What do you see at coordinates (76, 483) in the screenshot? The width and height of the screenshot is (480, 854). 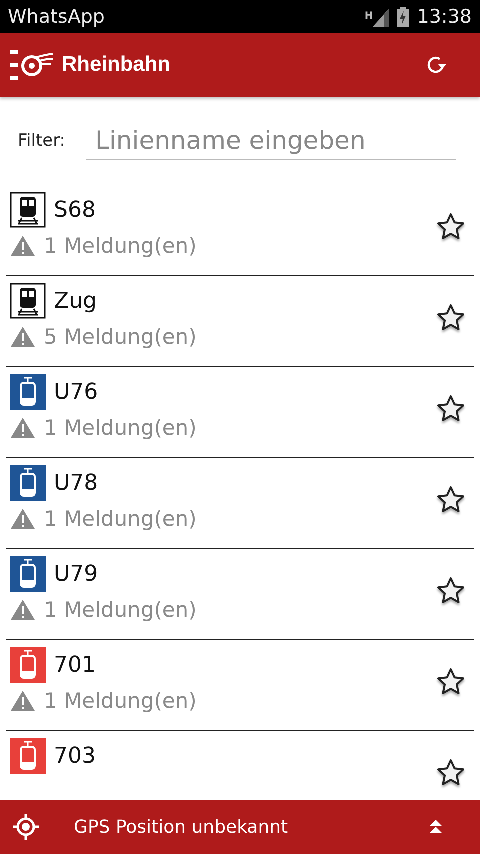 I see `line-name: U78` at bounding box center [76, 483].